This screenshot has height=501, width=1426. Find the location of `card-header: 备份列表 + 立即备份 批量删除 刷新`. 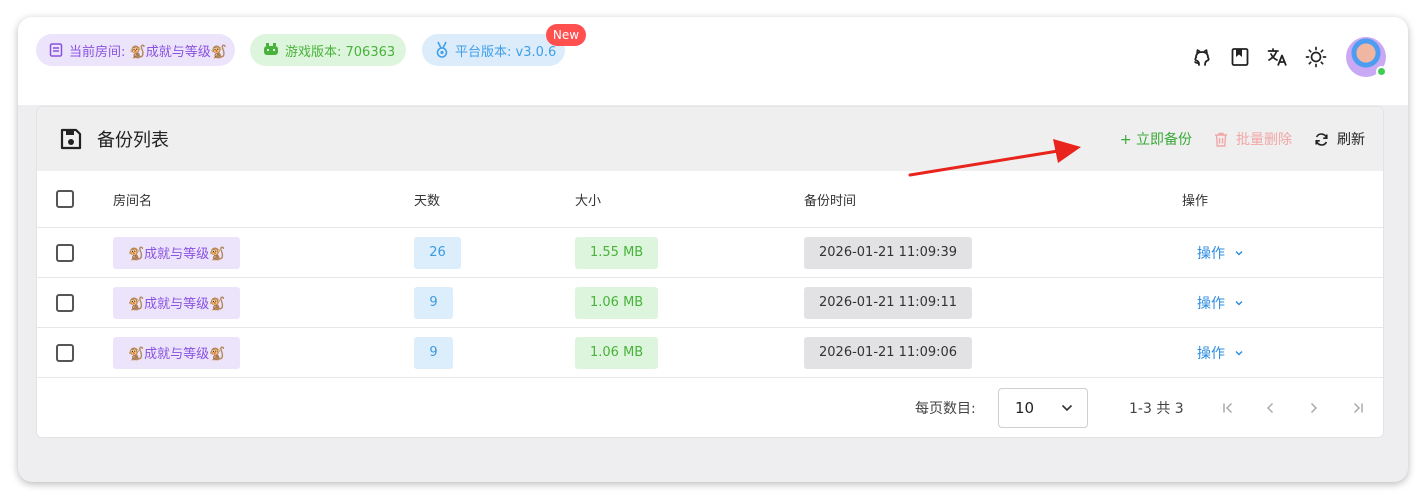

card-header: 备份列表 + 立即备份 批量删除 刷新 is located at coordinates (710, 139).